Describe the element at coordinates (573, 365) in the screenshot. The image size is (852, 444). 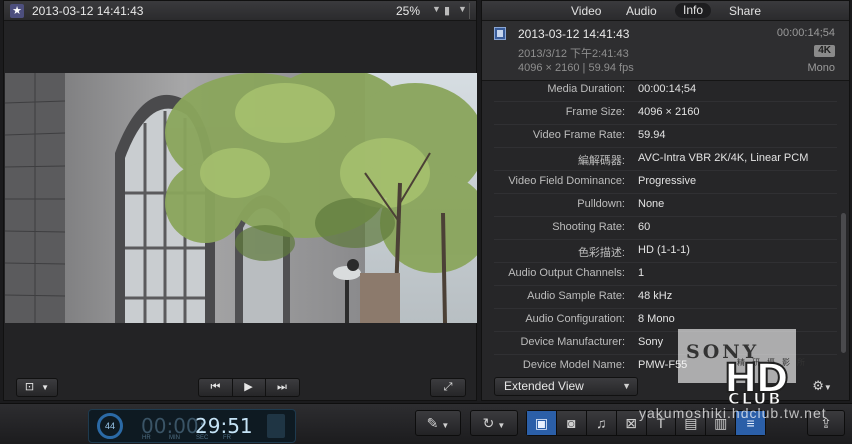
I see `info-label: Device Model Name:` at that location.